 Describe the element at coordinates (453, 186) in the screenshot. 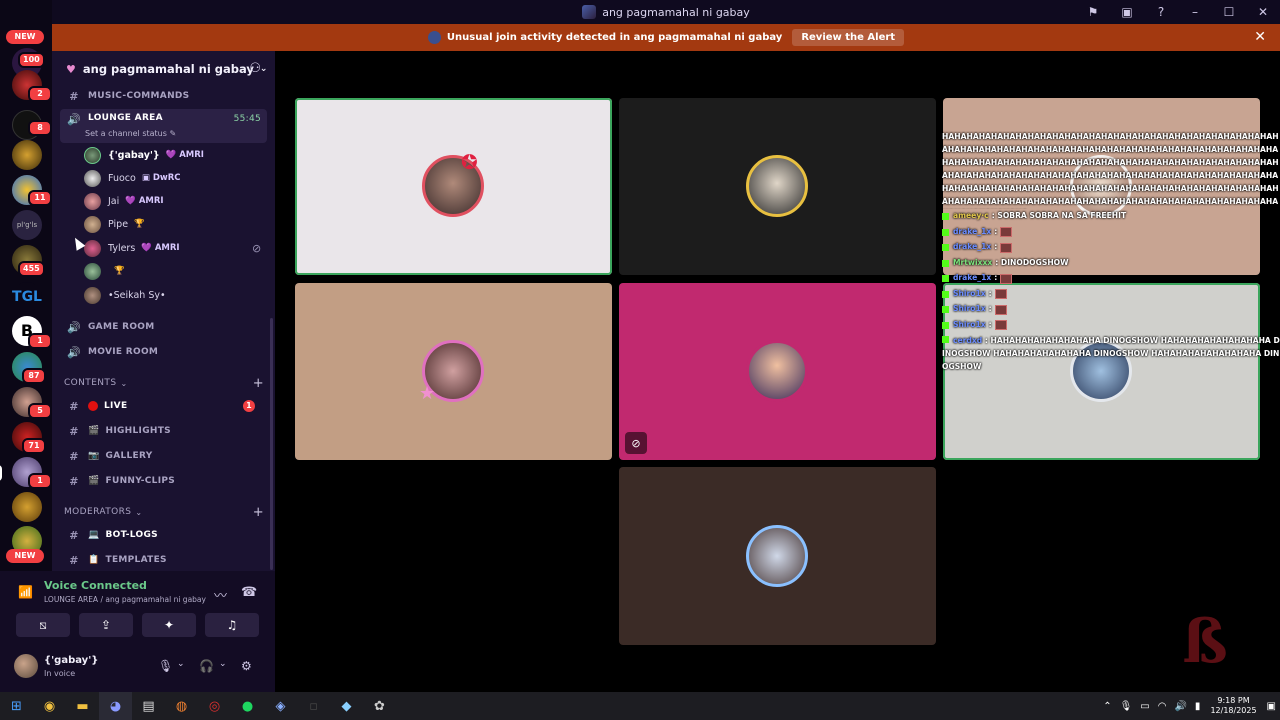

I see `participant-tile: ✪` at that location.